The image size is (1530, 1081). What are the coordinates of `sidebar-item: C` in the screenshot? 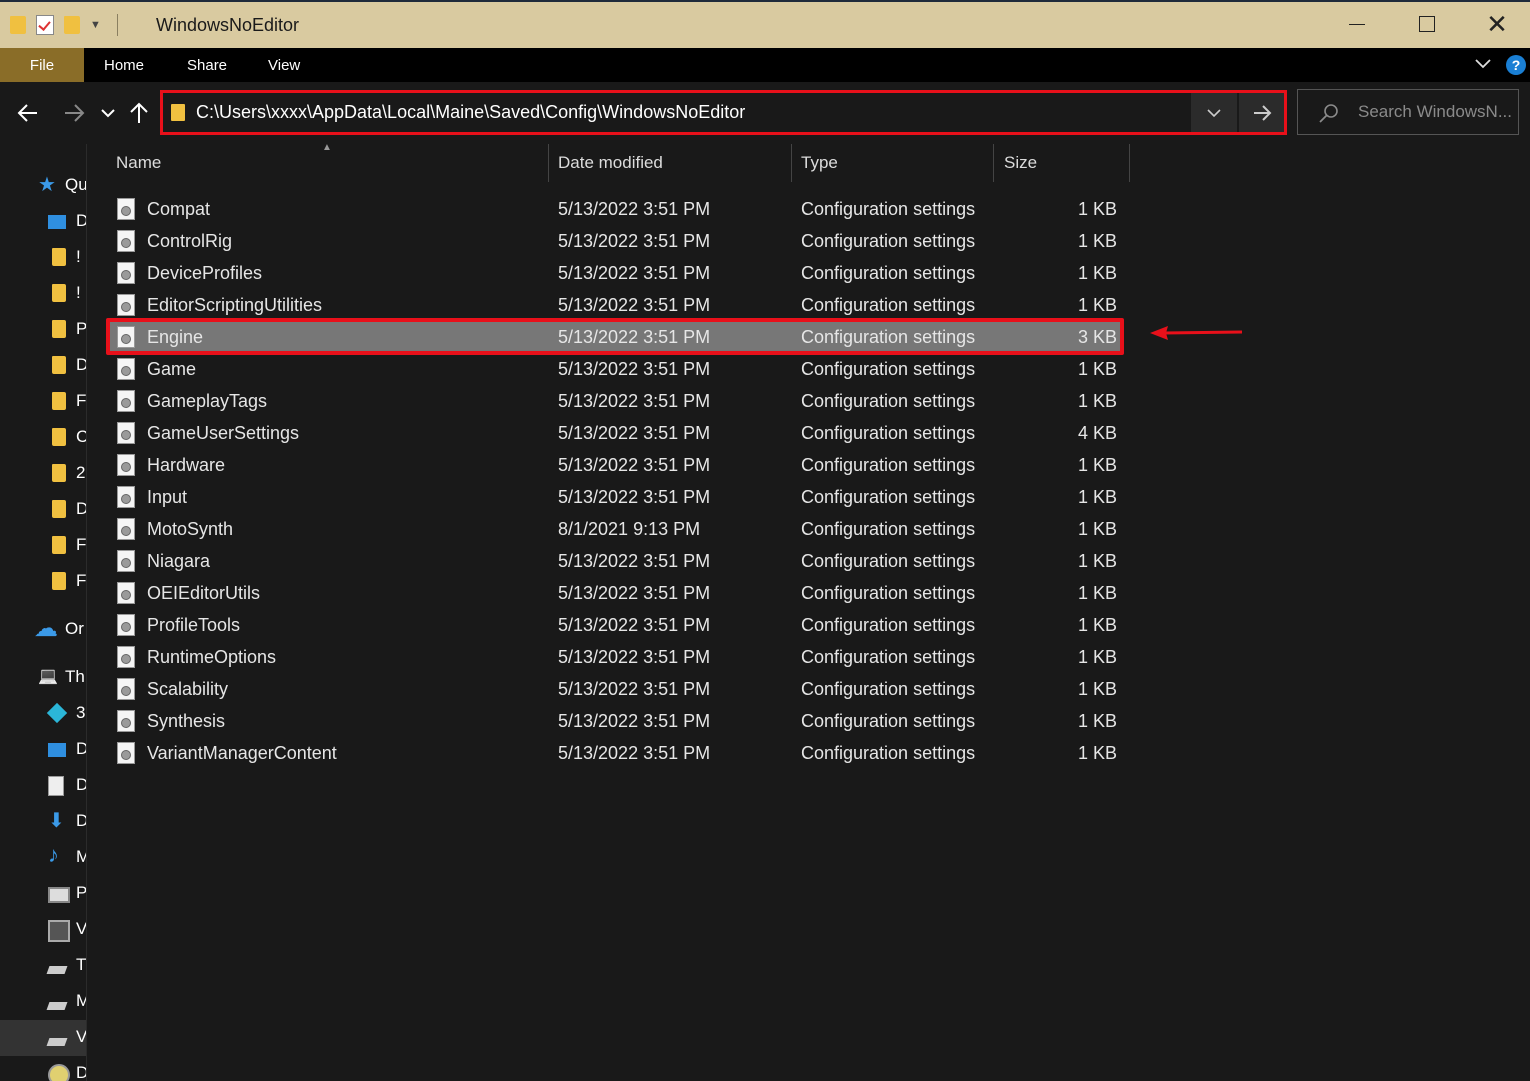 It's located at (43, 438).